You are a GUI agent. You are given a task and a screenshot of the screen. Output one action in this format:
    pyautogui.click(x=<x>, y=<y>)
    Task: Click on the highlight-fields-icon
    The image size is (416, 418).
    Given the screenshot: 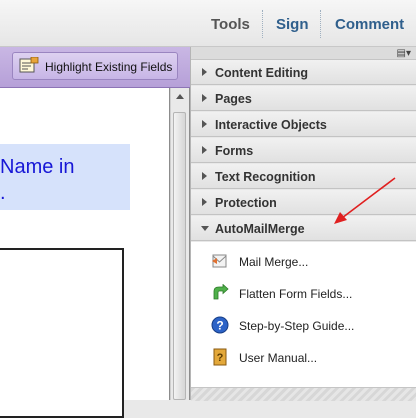 What is the action you would take?
    pyautogui.click(x=29, y=65)
    